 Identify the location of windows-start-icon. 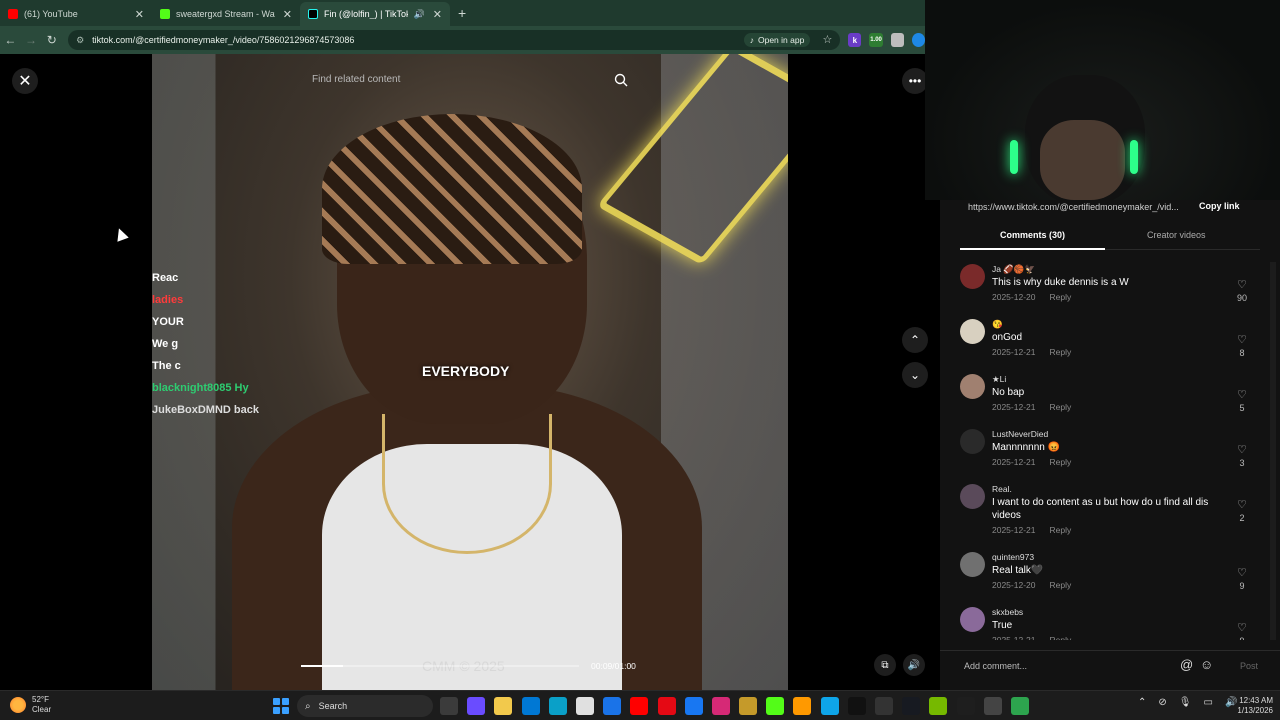
(281, 706).